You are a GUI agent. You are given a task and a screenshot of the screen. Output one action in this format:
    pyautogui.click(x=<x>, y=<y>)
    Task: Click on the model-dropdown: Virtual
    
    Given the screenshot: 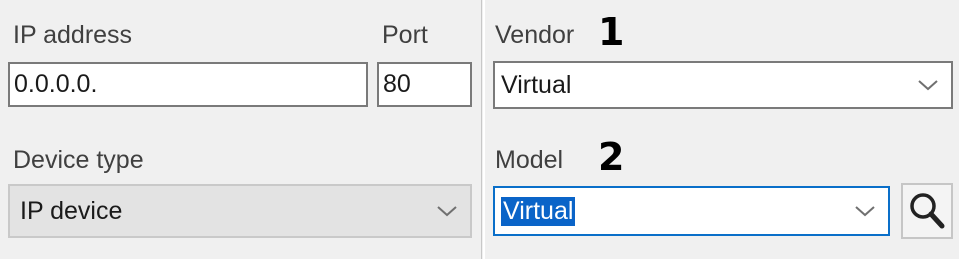 What is the action you would take?
    pyautogui.click(x=691, y=211)
    